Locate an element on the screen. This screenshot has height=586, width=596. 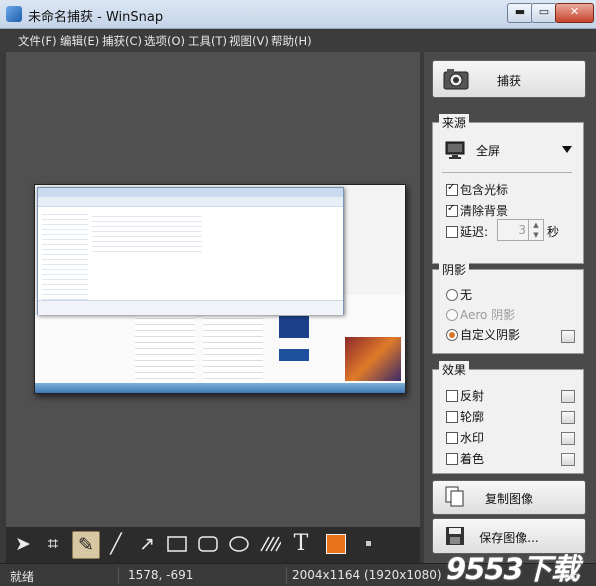
effects-group-title: 效果 is located at coordinates (454, 369).